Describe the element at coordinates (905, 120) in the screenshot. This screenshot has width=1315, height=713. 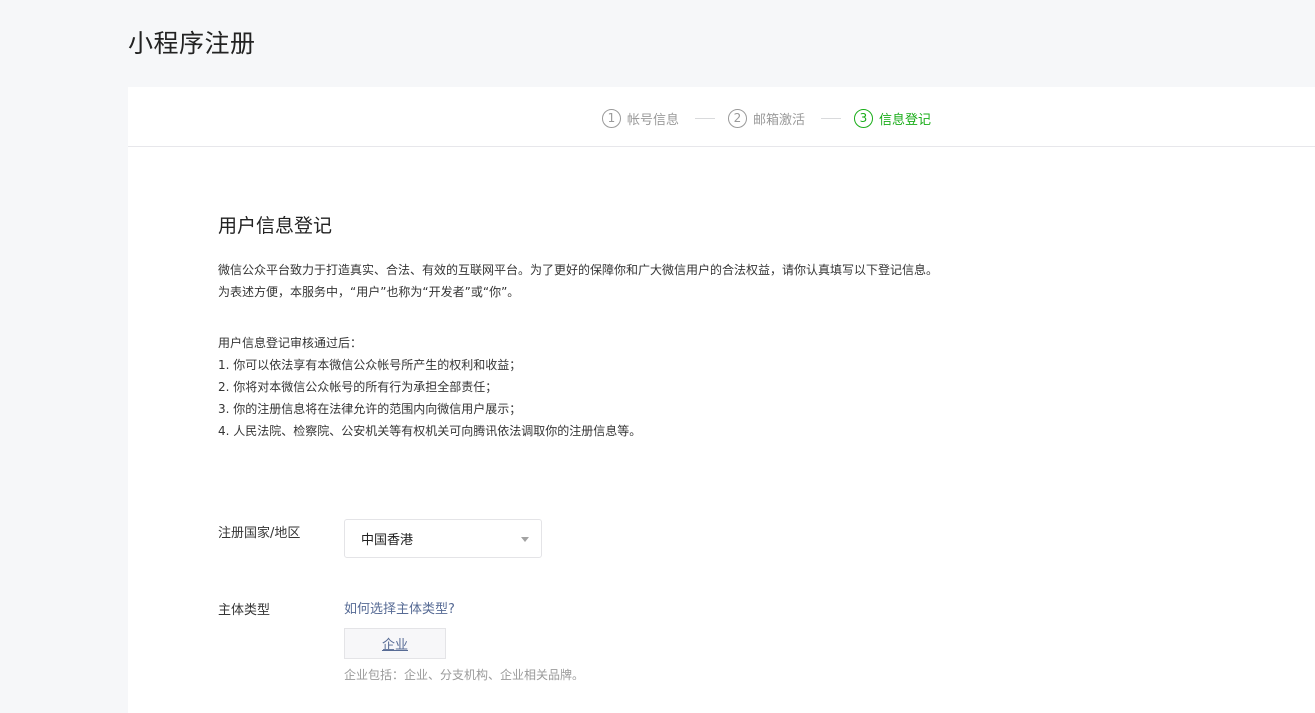
I see `step-label: 信息登记` at that location.